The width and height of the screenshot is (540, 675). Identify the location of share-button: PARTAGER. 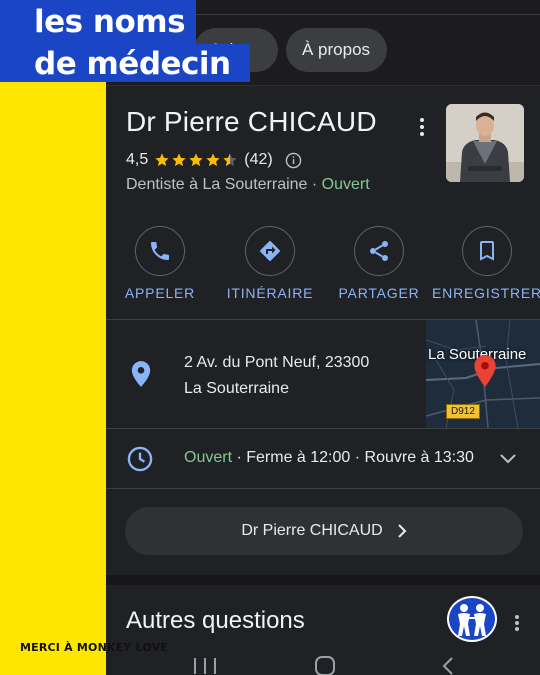
(379, 263).